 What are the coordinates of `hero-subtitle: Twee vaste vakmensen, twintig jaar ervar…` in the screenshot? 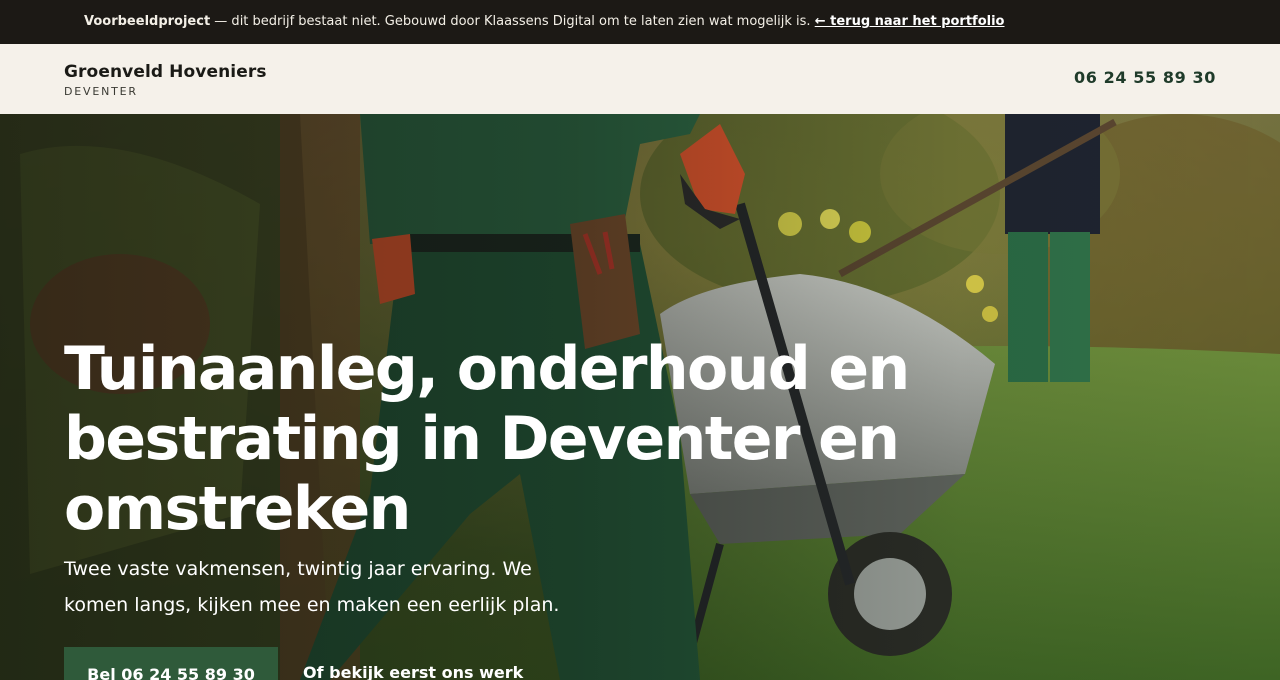 It's located at (312, 587).